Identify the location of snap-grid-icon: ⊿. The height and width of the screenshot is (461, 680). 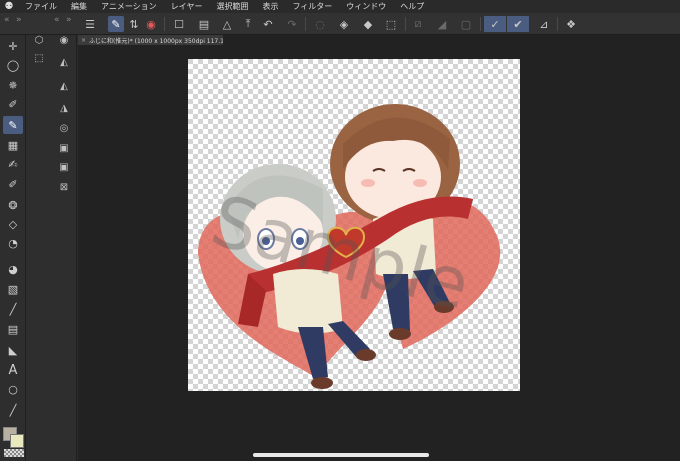
(544, 24).